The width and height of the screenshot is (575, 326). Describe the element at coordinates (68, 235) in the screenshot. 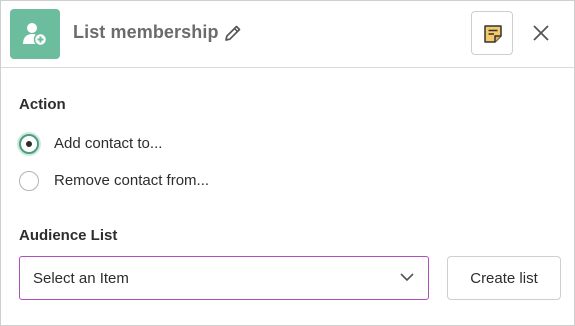

I see `audience-list-label: Audience List` at that location.